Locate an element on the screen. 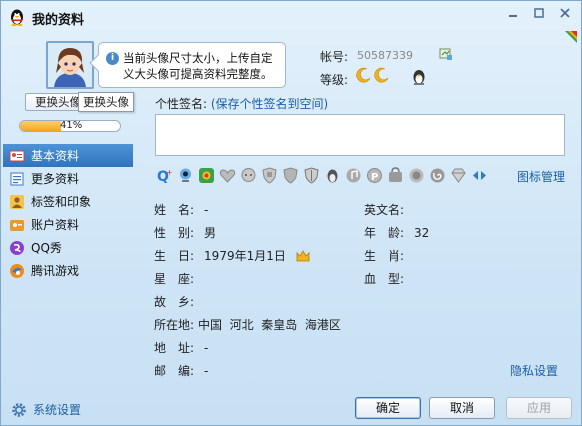 This screenshot has height=426, width=582. color-flag-icon is located at coordinates (571, 37).